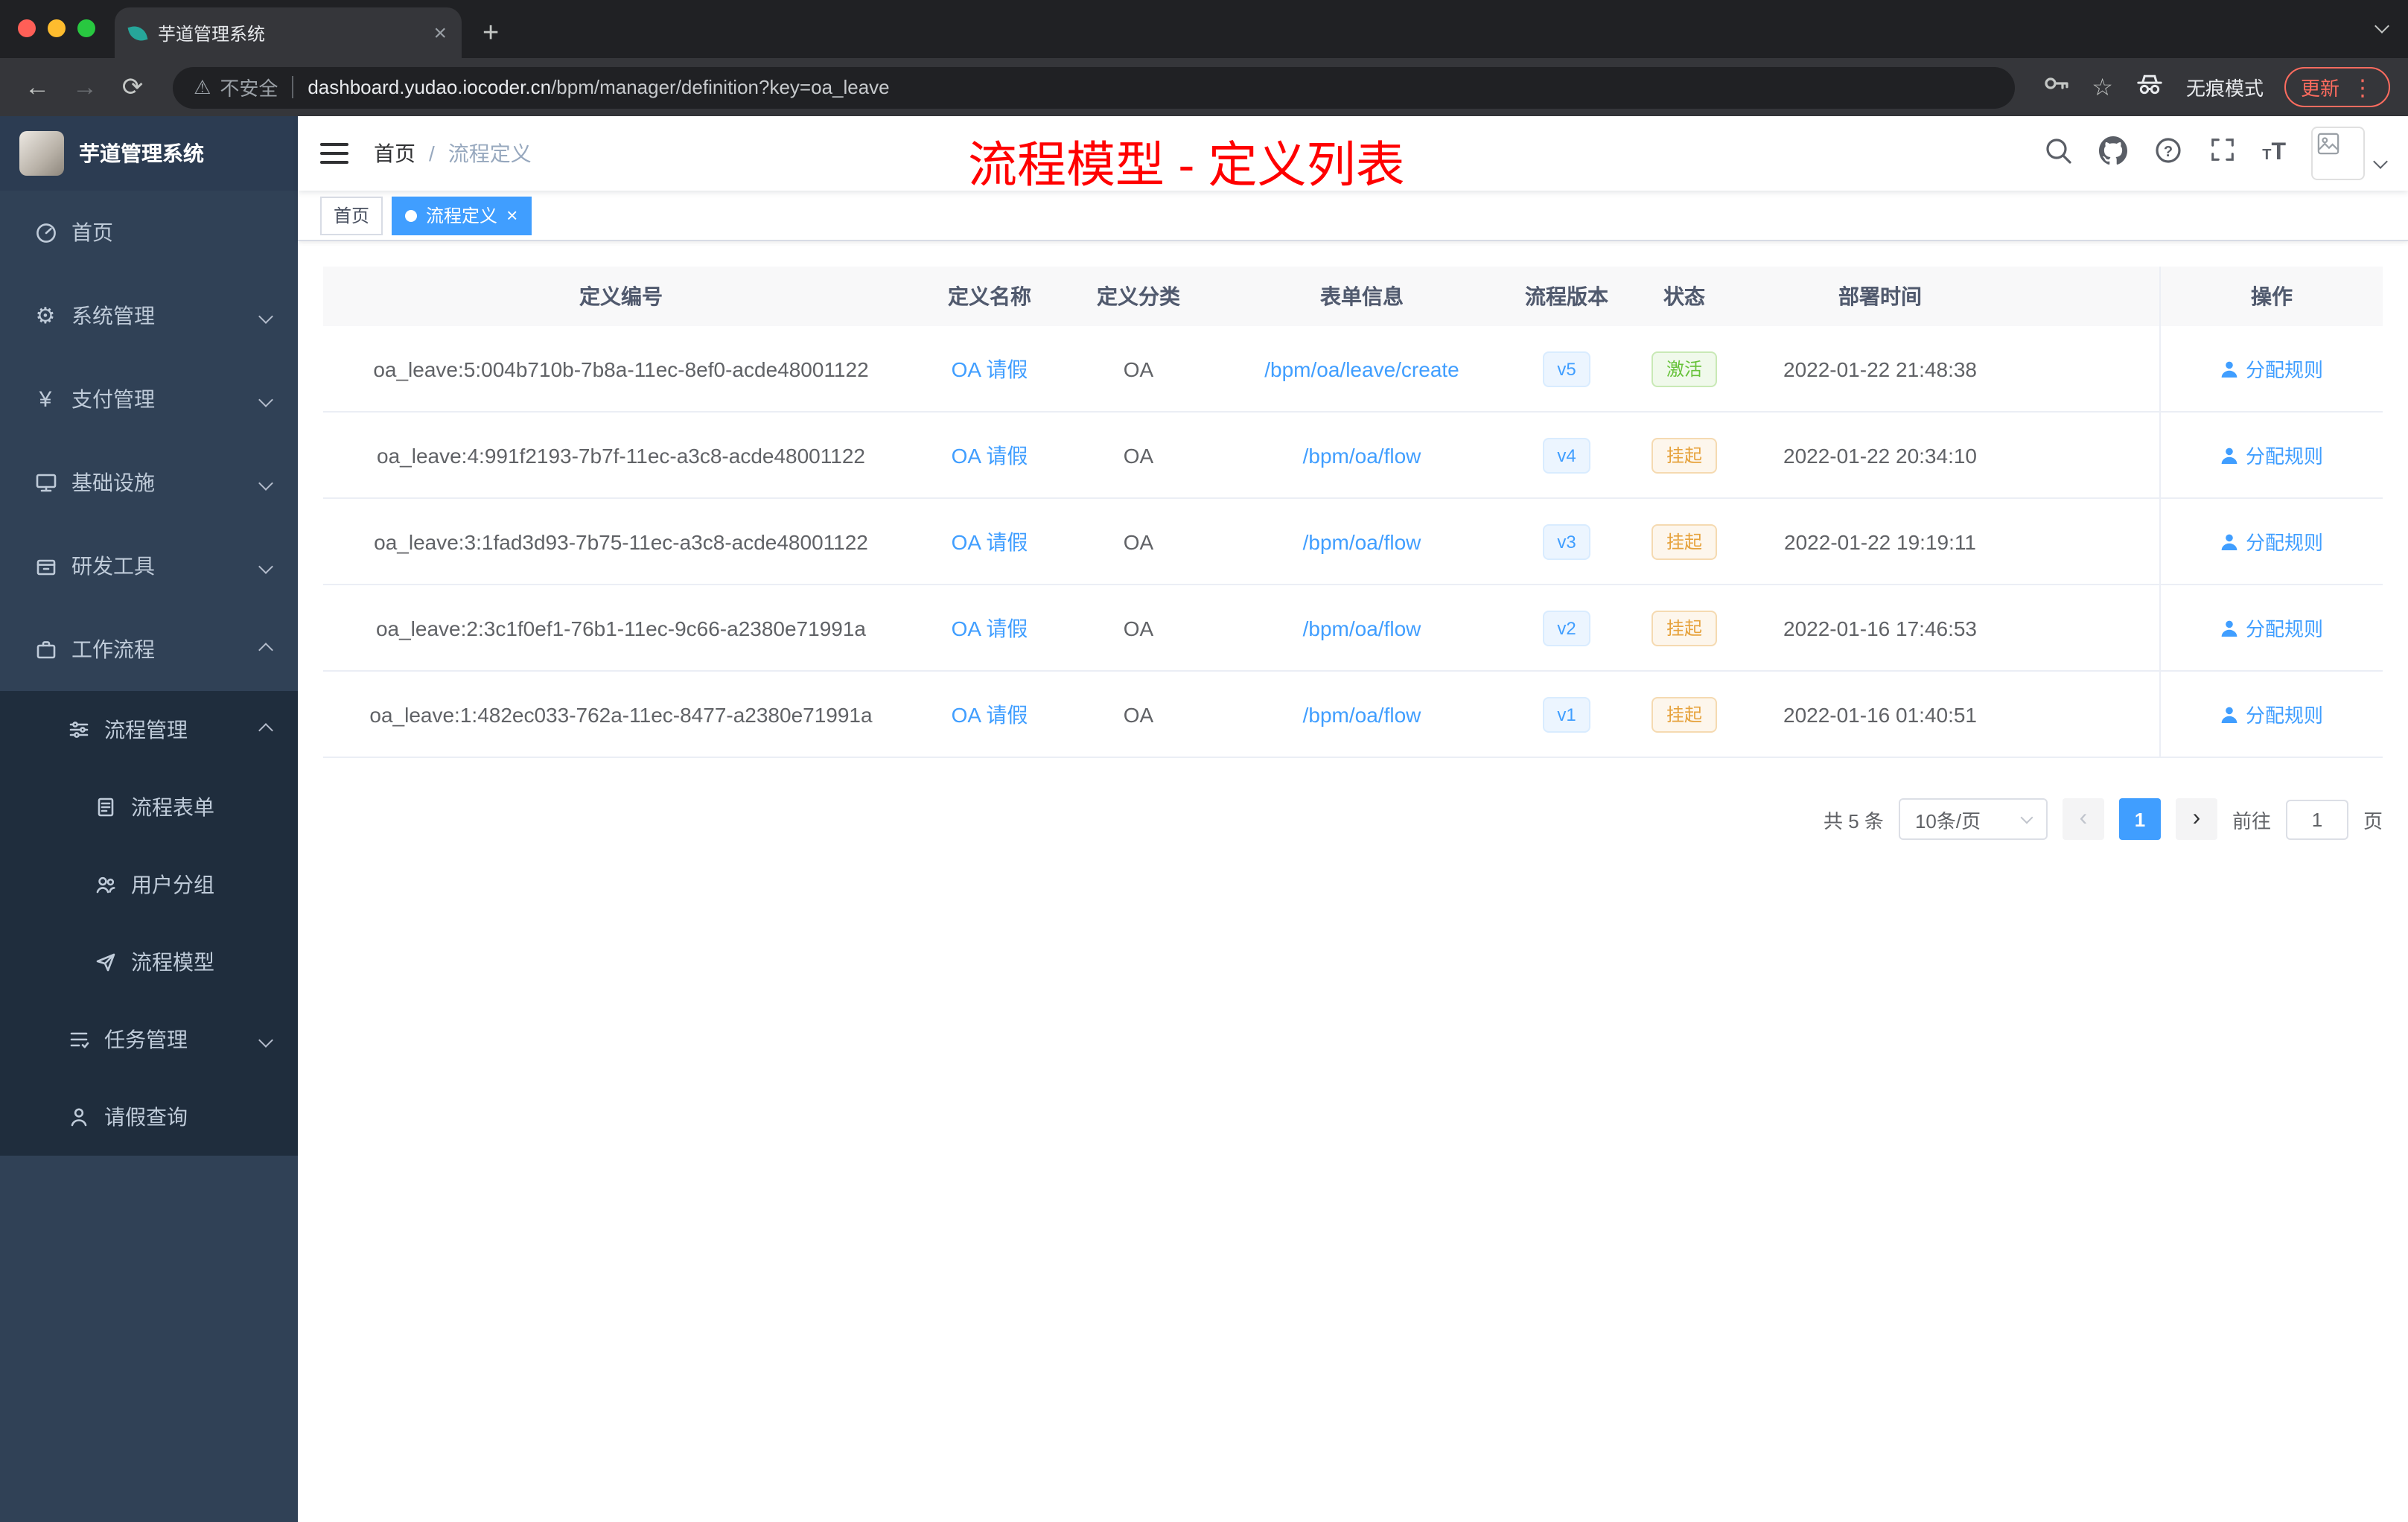 This screenshot has height=1522, width=2408. I want to click on sidebar-item-infrastructure: 基础设施, so click(149, 482).